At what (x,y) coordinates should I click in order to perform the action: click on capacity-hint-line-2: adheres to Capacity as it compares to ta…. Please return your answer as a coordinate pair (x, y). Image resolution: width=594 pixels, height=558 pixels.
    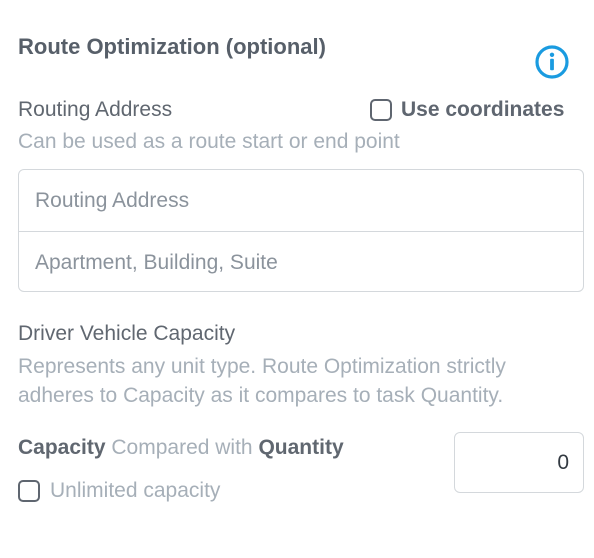
    Looking at the image, I should click on (261, 395).